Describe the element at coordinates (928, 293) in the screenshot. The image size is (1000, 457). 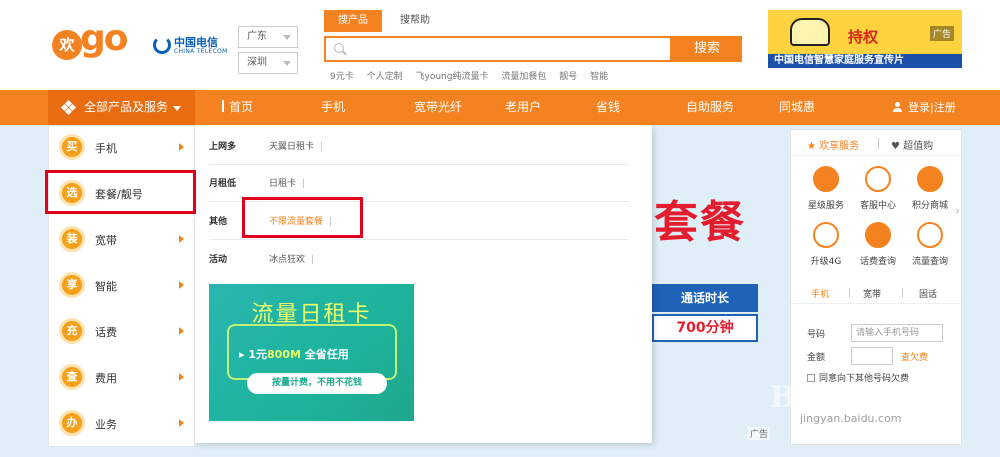
I see `query-tab-landline: 固话` at that location.